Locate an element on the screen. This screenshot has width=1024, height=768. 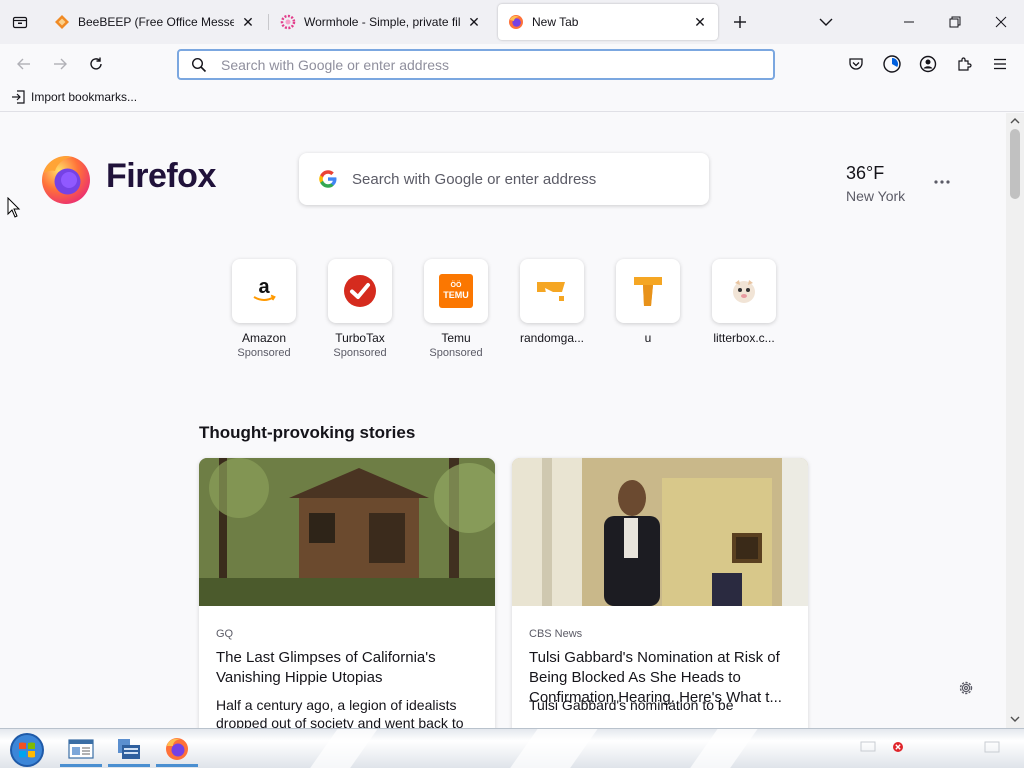
tab-title: Wormhole - Simple, private file sharing is located at coordinates (382, 22).